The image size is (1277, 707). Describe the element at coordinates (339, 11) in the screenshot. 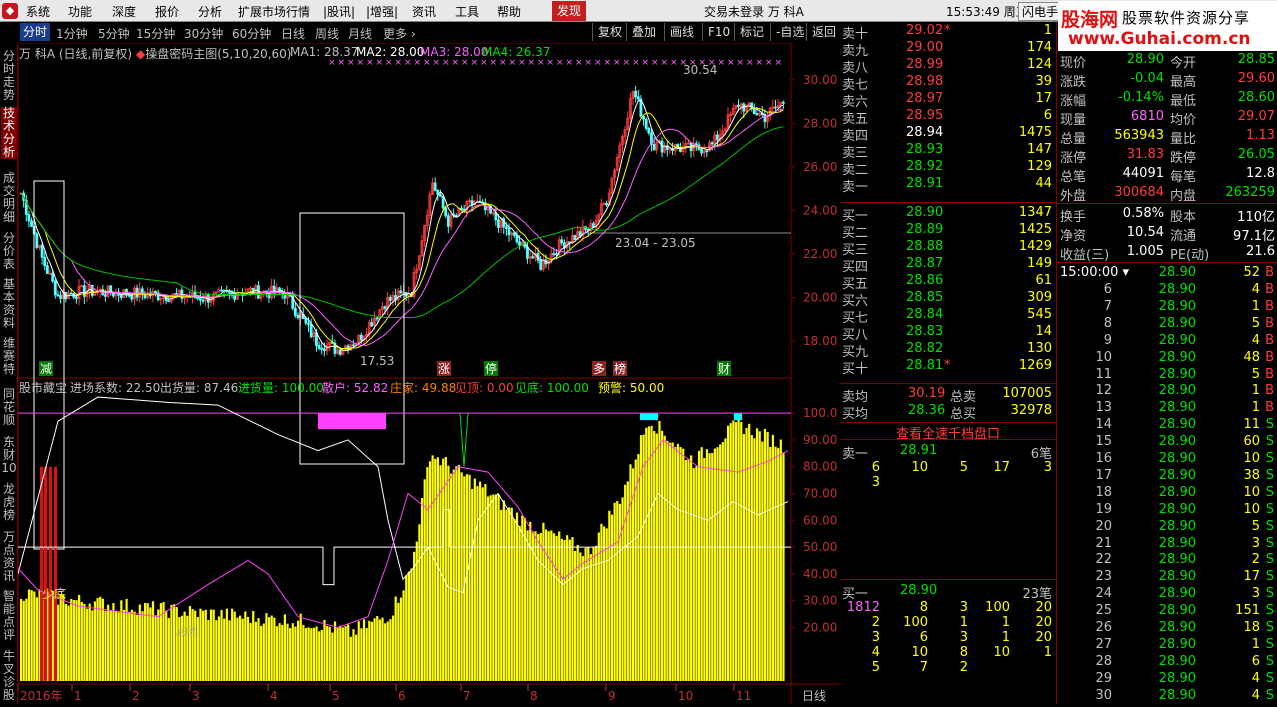

I see `menu-item: |股讯|` at that location.